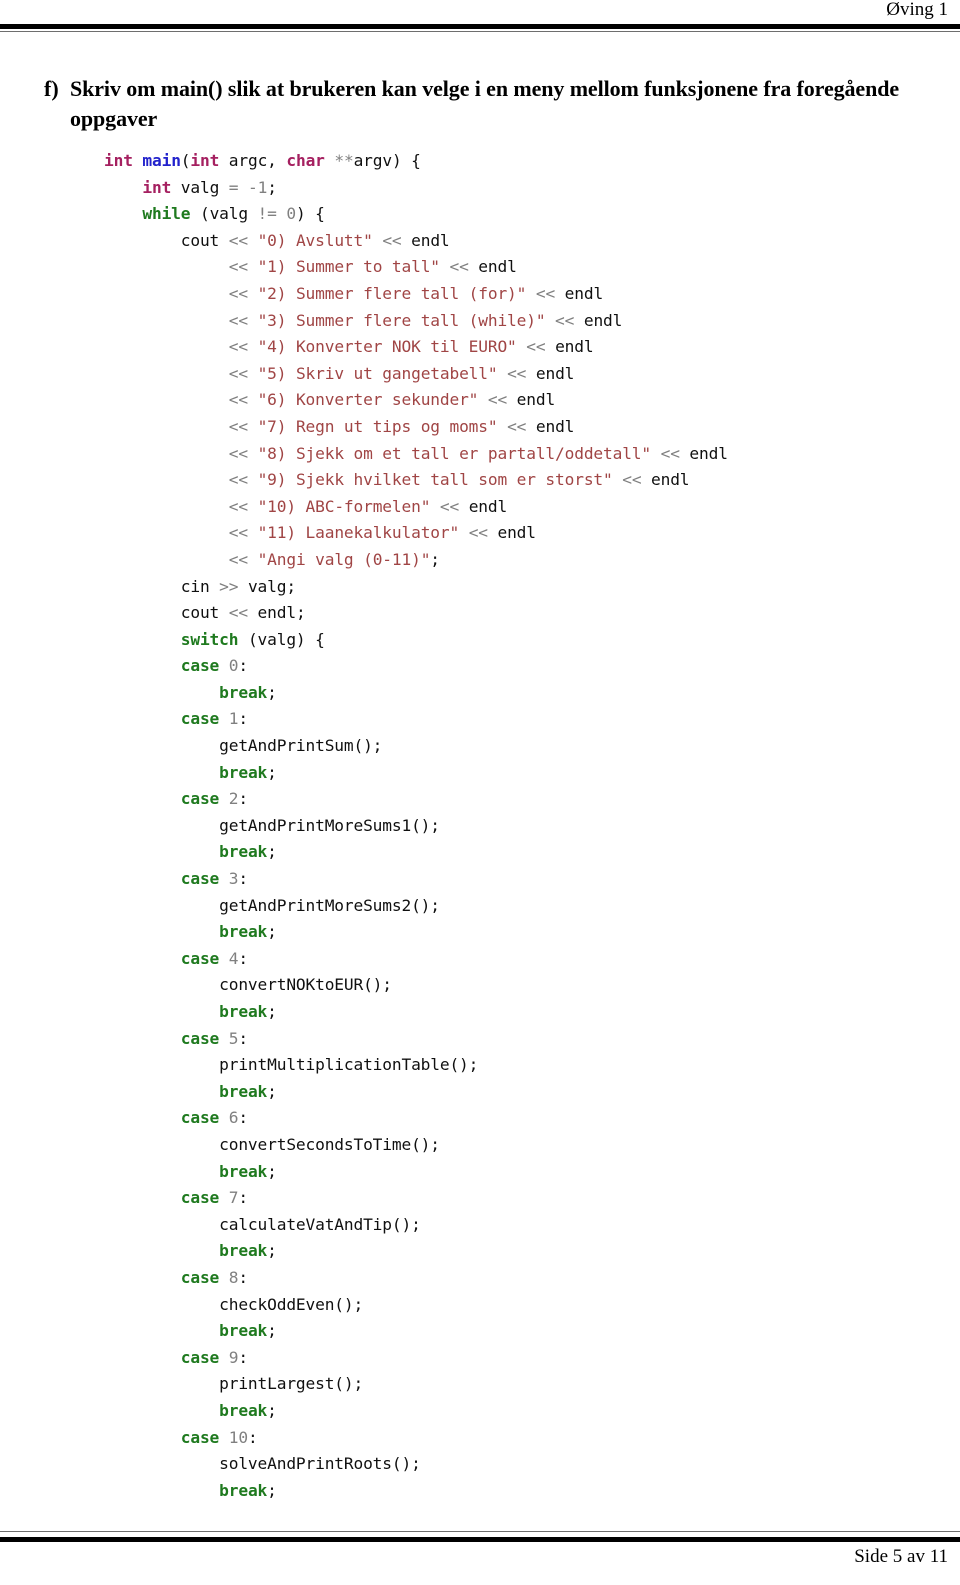  Describe the element at coordinates (480, 1554) in the screenshot. I see `page-footer: Side 5 av 11` at that location.